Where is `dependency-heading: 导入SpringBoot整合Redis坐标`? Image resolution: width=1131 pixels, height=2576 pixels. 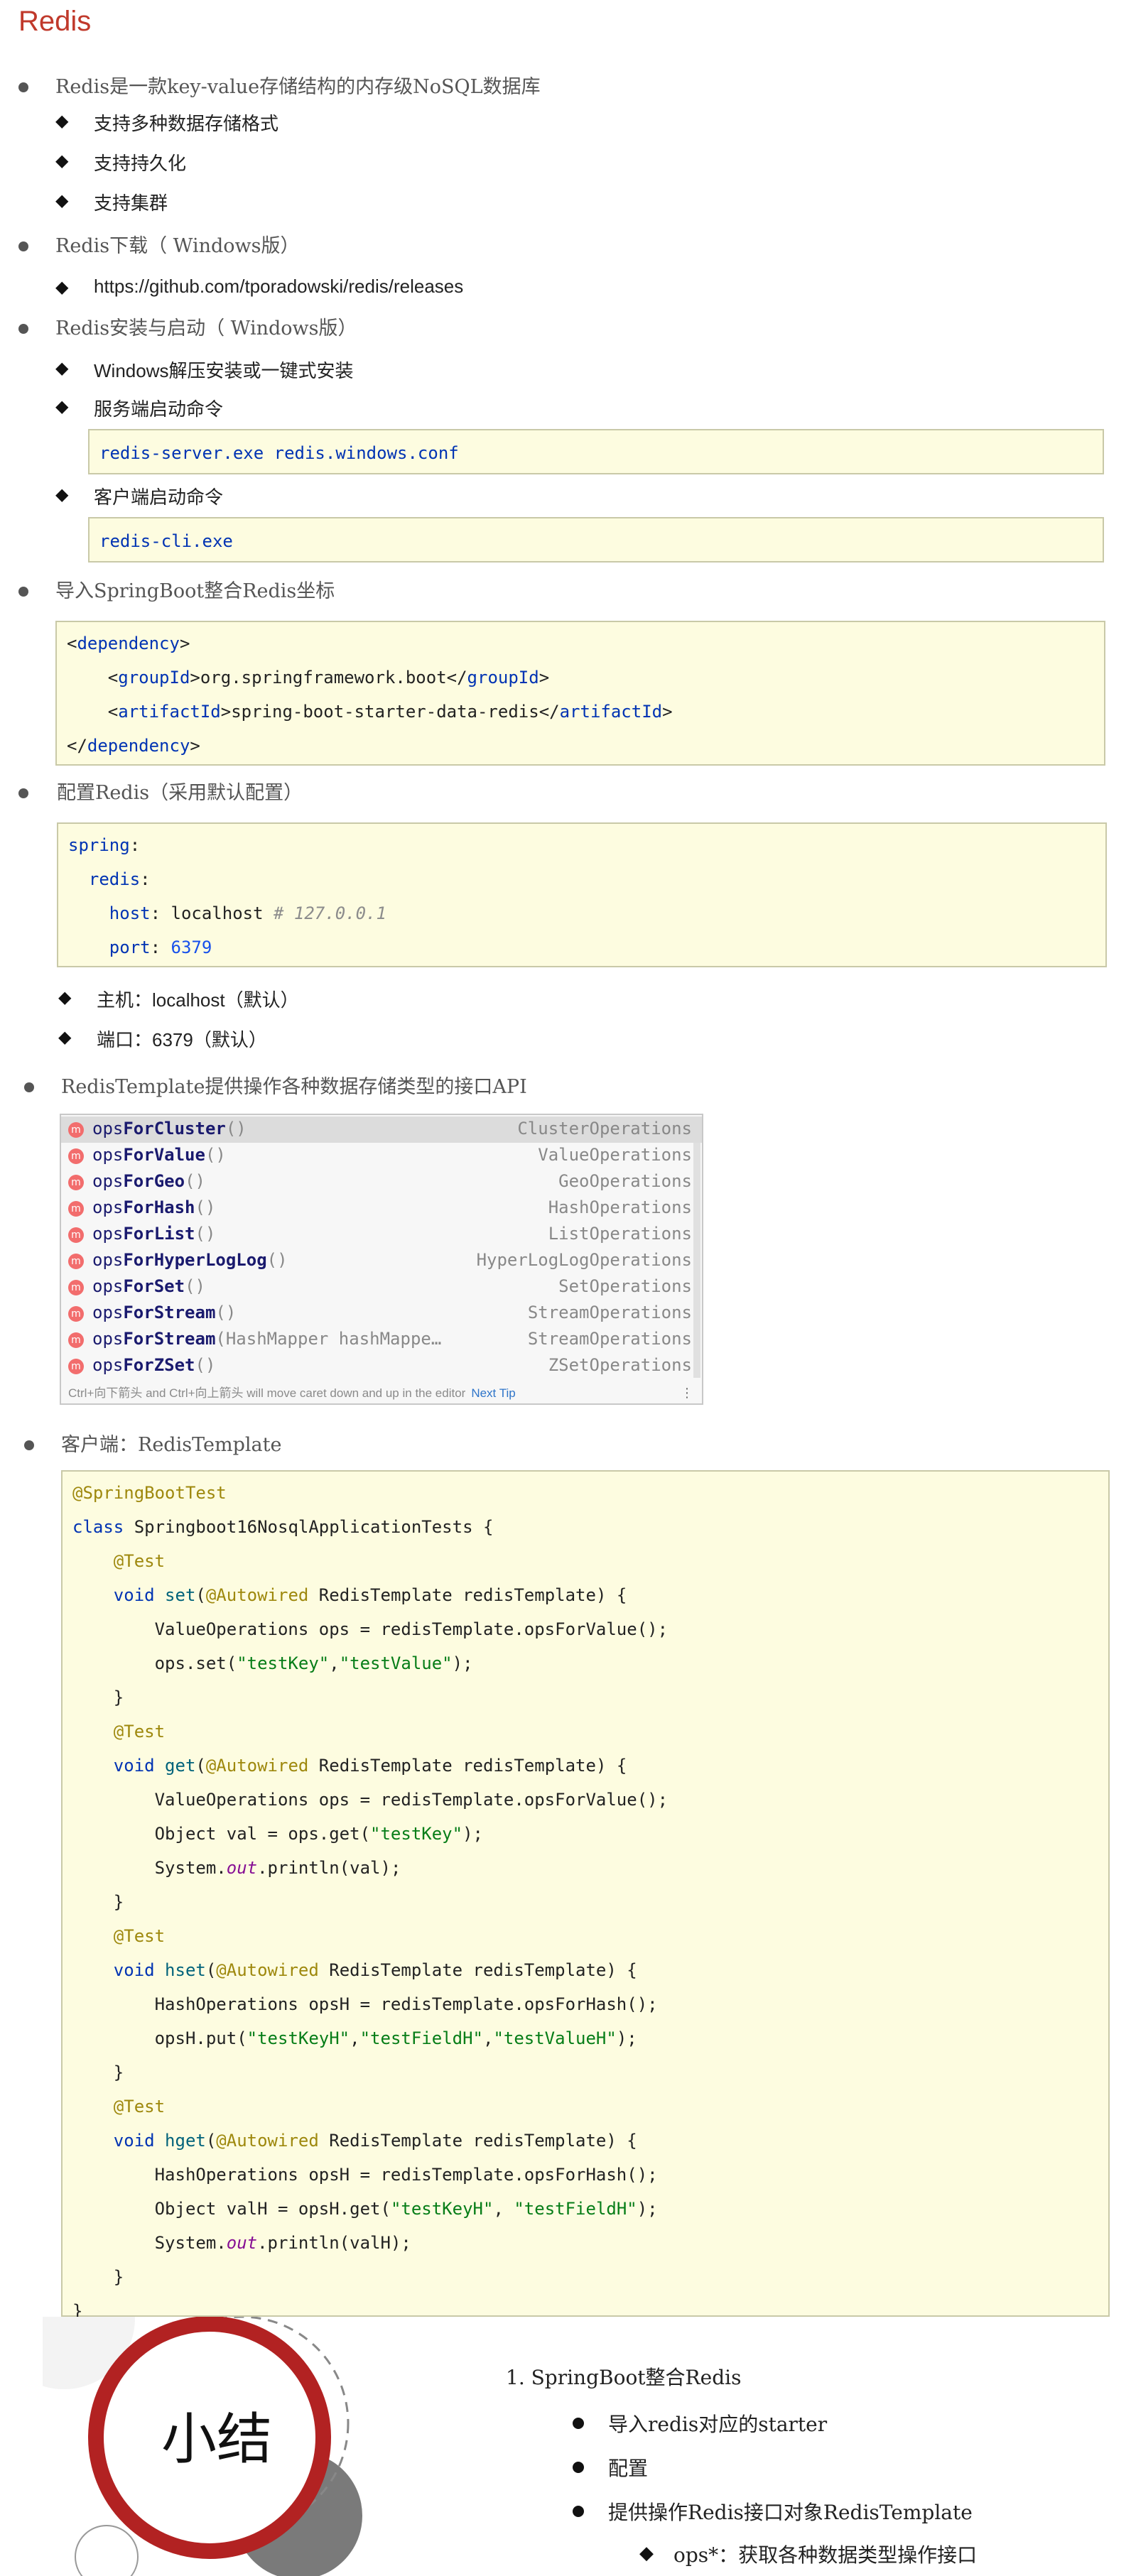 dependency-heading: 导入SpringBoot整合Redis坐标 is located at coordinates (195, 591).